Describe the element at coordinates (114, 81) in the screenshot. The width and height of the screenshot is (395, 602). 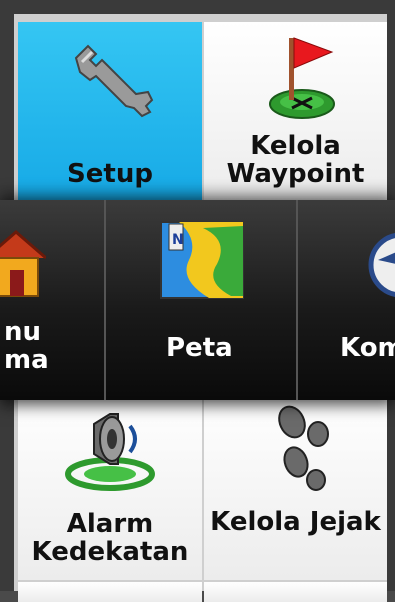
I see `wrench-icon` at that location.